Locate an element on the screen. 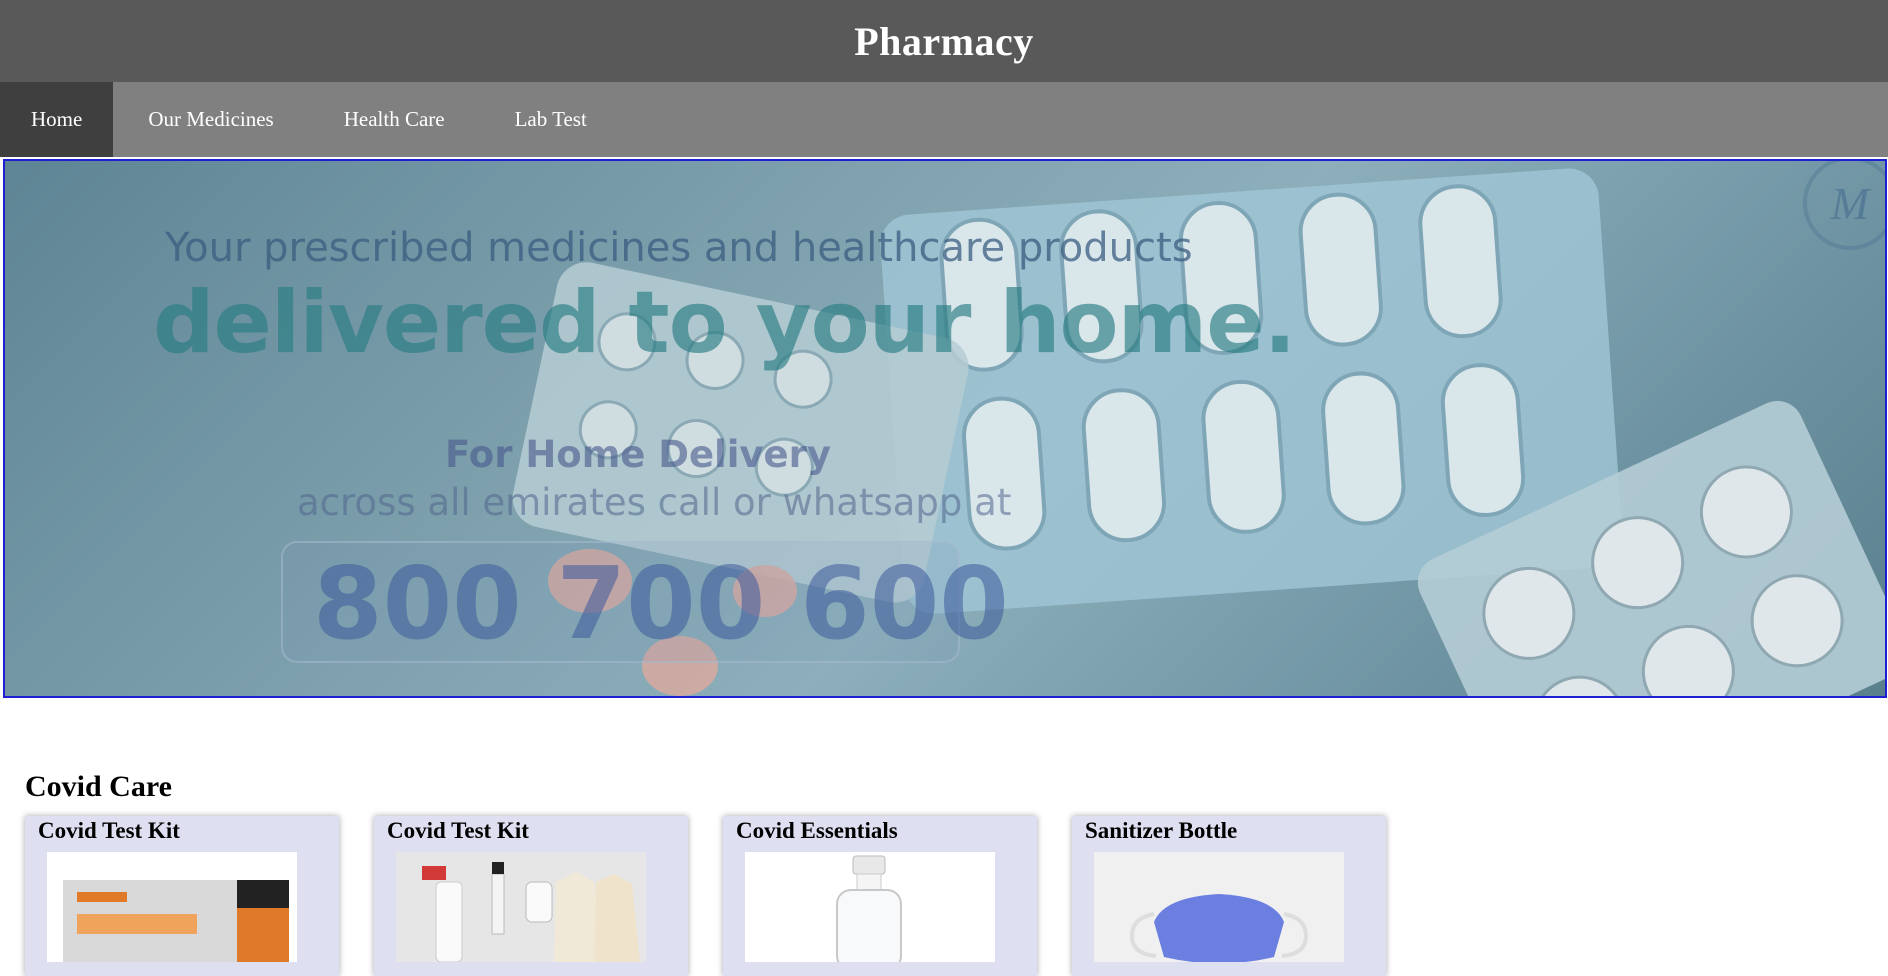 The width and height of the screenshot is (1888, 976). site-header: Pharmacy is located at coordinates (944, 41).